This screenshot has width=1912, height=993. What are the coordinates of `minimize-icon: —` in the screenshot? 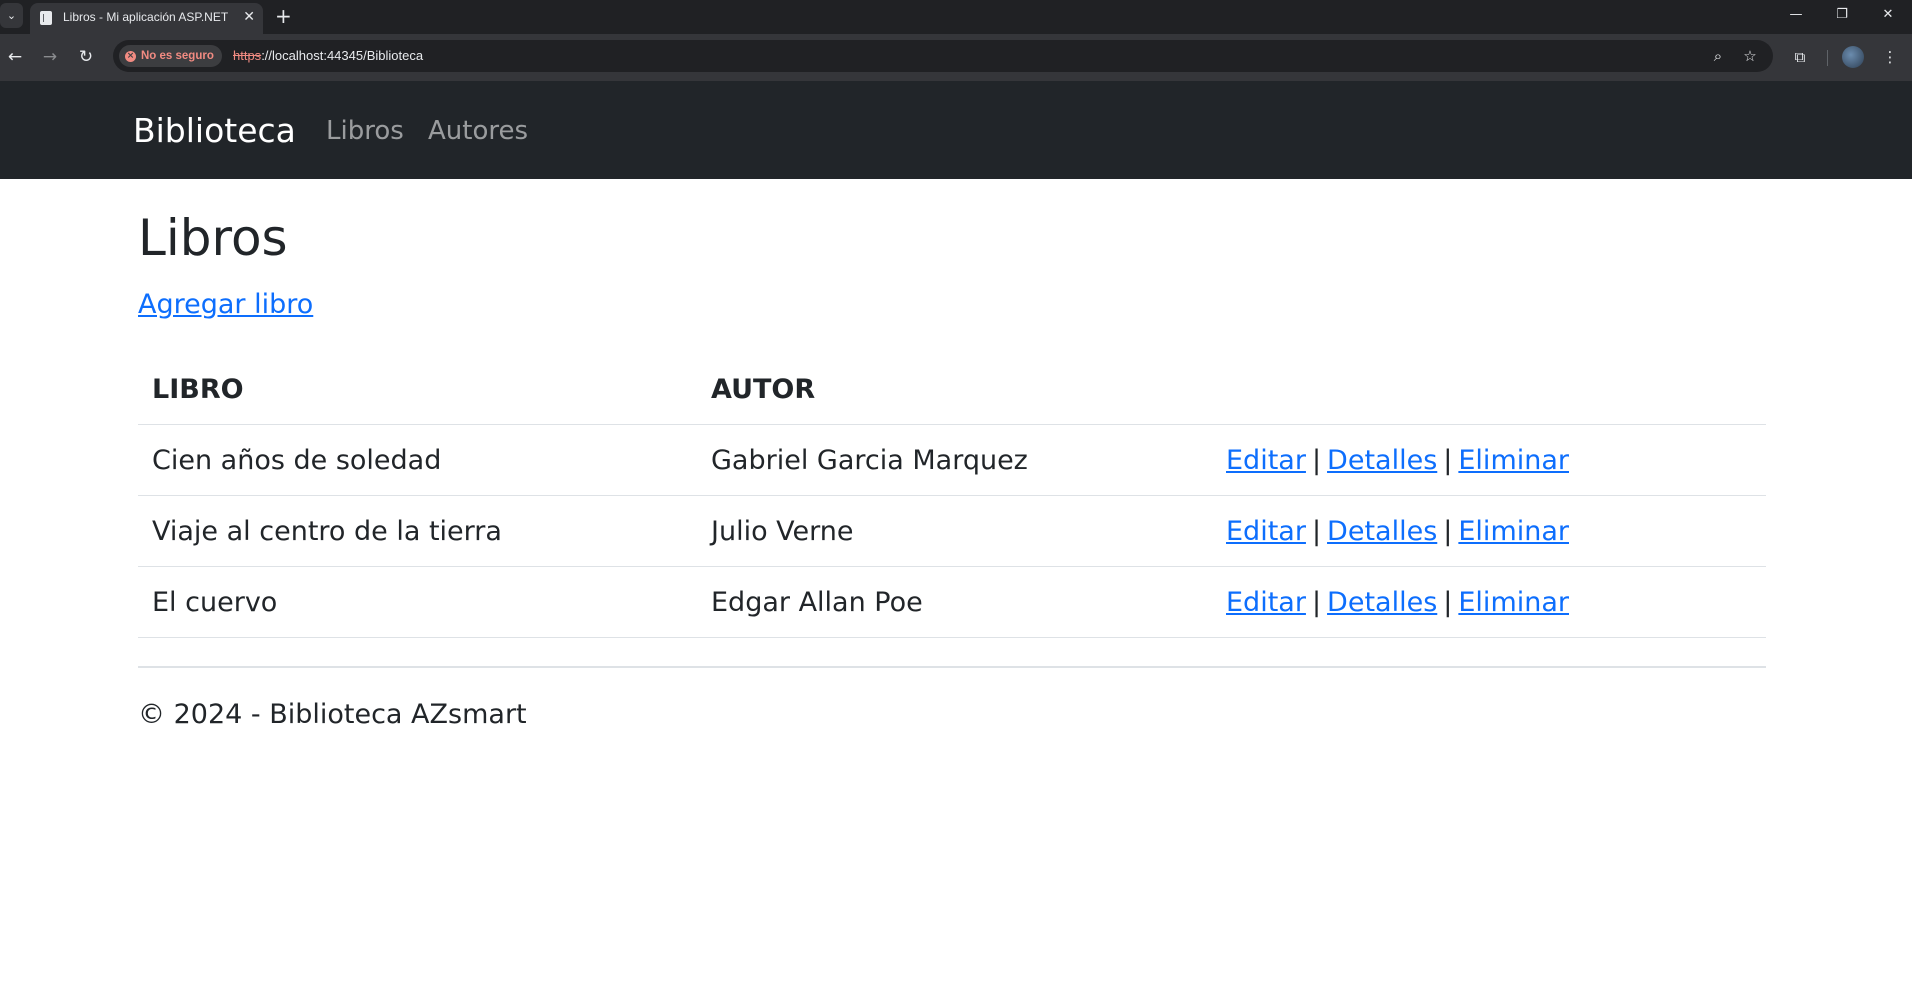 It's located at (1796, 15).